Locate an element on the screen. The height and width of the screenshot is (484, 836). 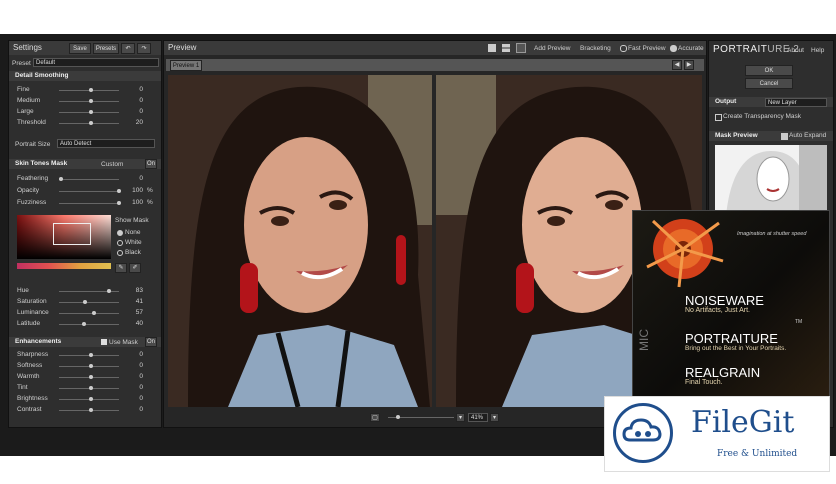
detail-large-slider-knob is located at coordinates (91, 112).